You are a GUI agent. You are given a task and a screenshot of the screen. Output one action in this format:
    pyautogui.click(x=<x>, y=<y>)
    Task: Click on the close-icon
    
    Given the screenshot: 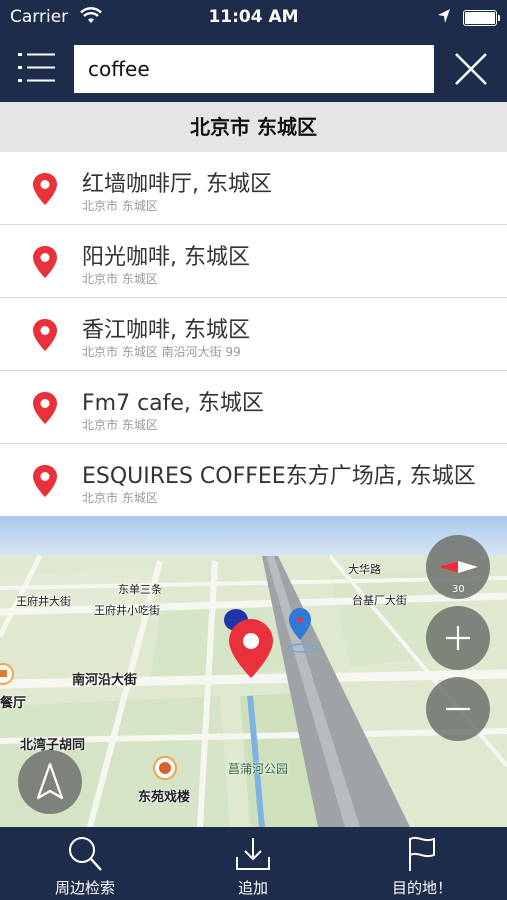 What is the action you would take?
    pyautogui.click(x=471, y=69)
    